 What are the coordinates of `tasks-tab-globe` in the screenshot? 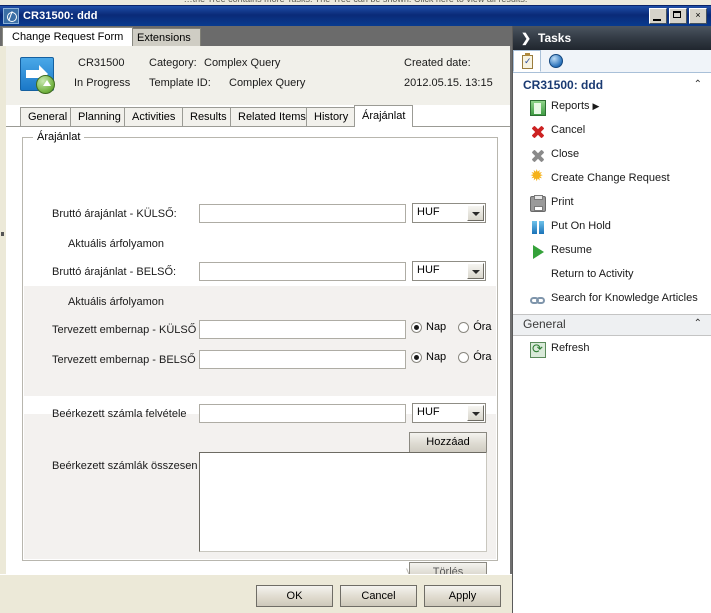 It's located at (557, 61).